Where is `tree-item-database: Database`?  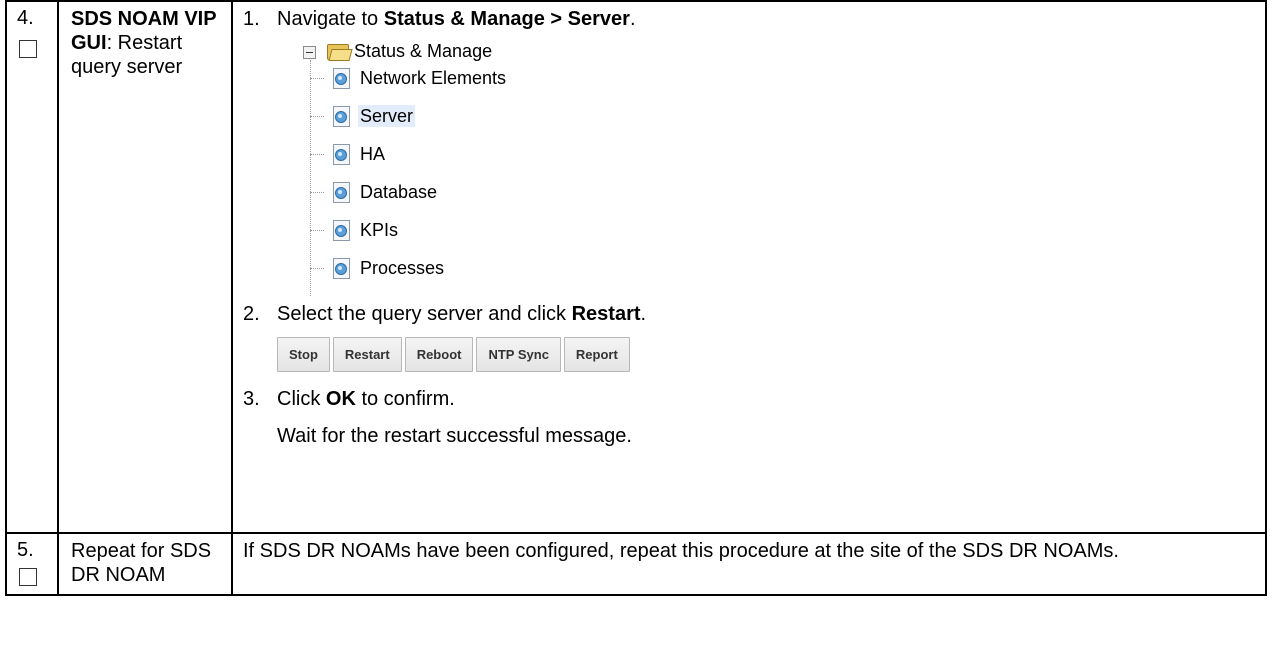 tree-item-database: Database is located at coordinates (374, 192).